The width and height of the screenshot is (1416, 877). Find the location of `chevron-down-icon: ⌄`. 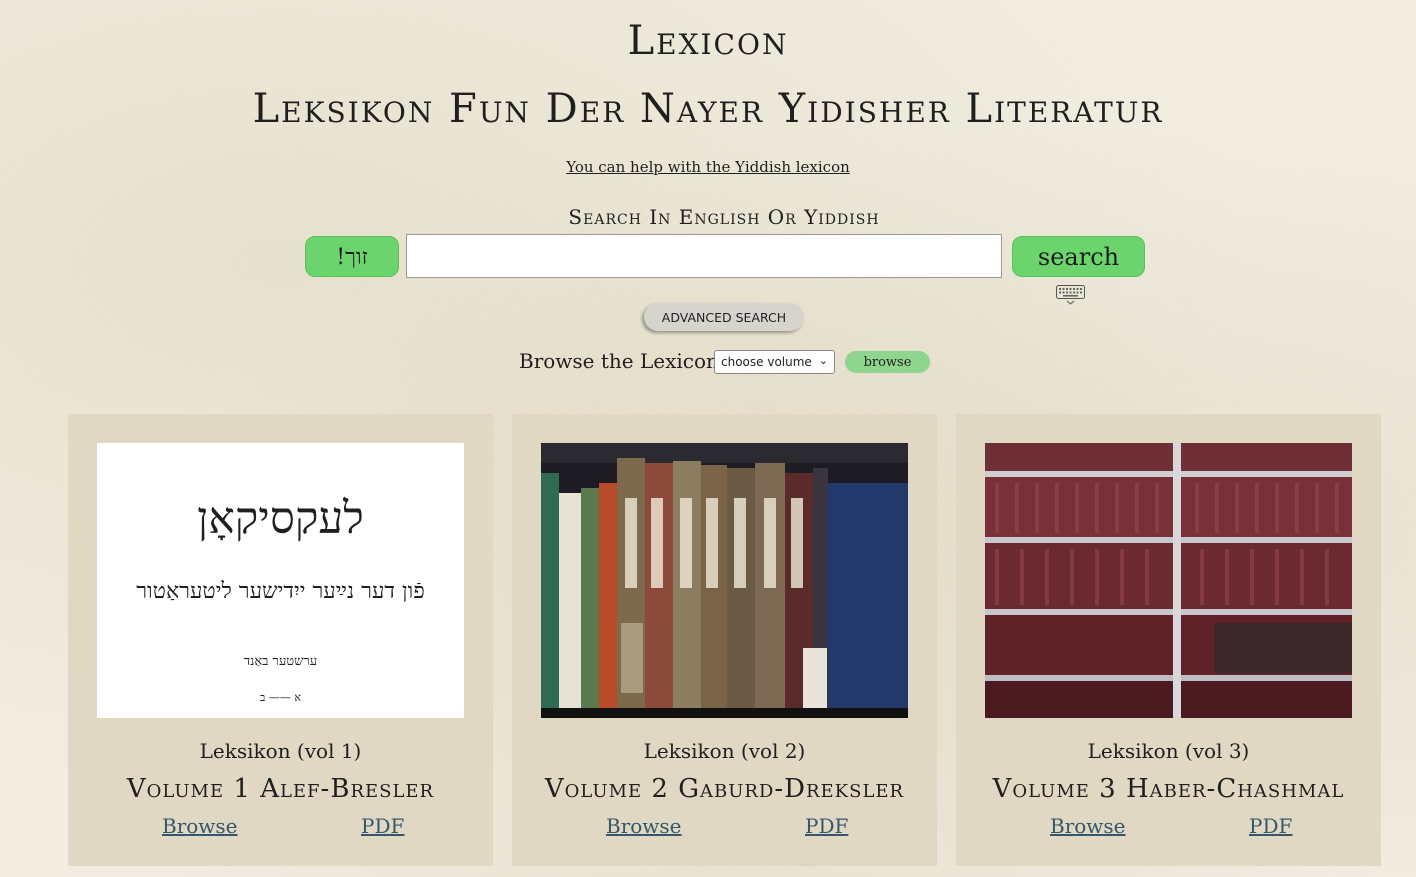

chevron-down-icon: ⌄ is located at coordinates (823, 360).